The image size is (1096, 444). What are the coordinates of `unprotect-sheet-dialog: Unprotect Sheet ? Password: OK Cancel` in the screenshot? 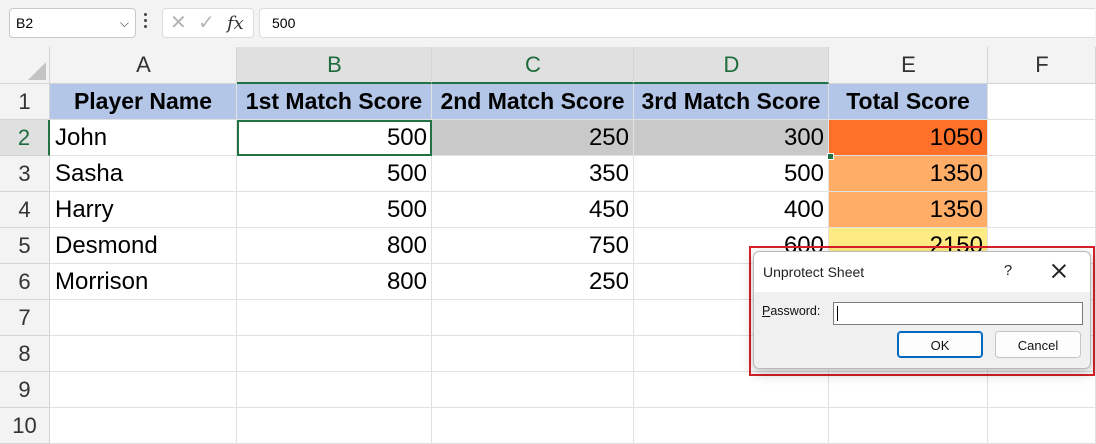 It's located at (922, 310).